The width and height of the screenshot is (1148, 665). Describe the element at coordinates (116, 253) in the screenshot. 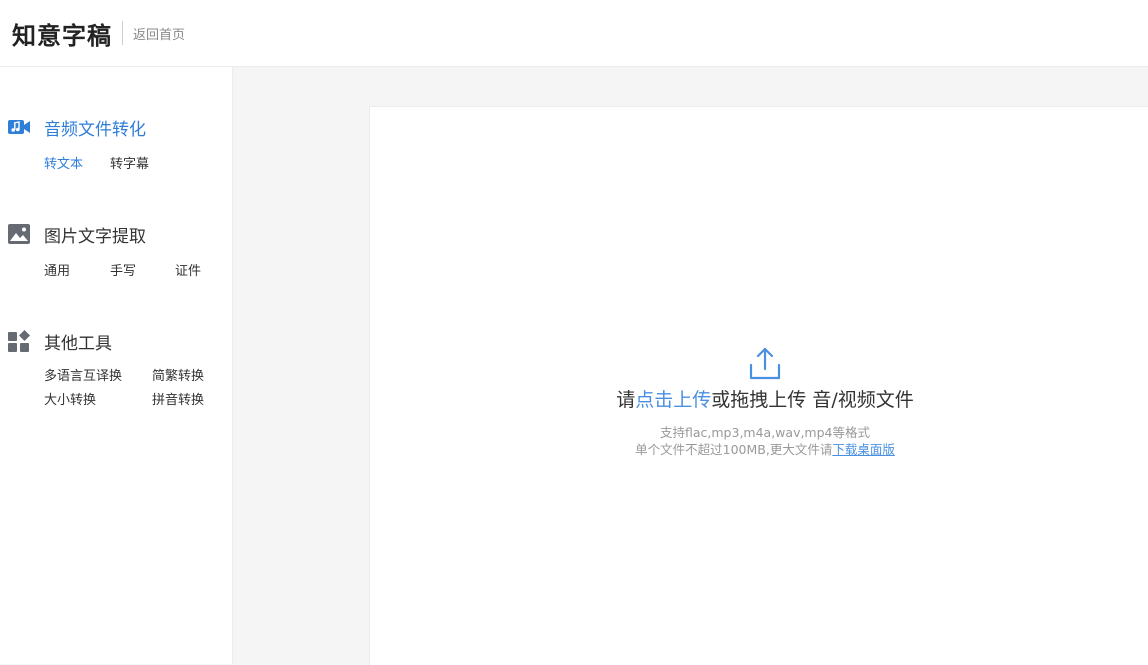

I see `sidebar-group-image: 图片文字提取 通用 手写 证件` at that location.